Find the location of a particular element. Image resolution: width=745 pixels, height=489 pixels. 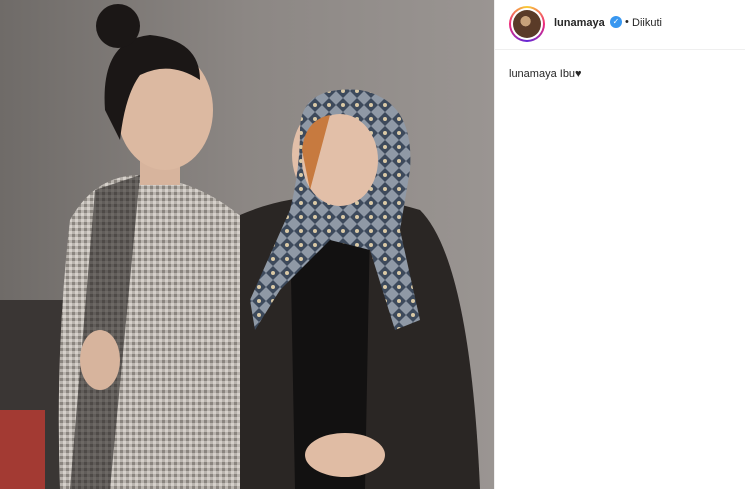

avatar-frame is located at coordinates (527, 24).